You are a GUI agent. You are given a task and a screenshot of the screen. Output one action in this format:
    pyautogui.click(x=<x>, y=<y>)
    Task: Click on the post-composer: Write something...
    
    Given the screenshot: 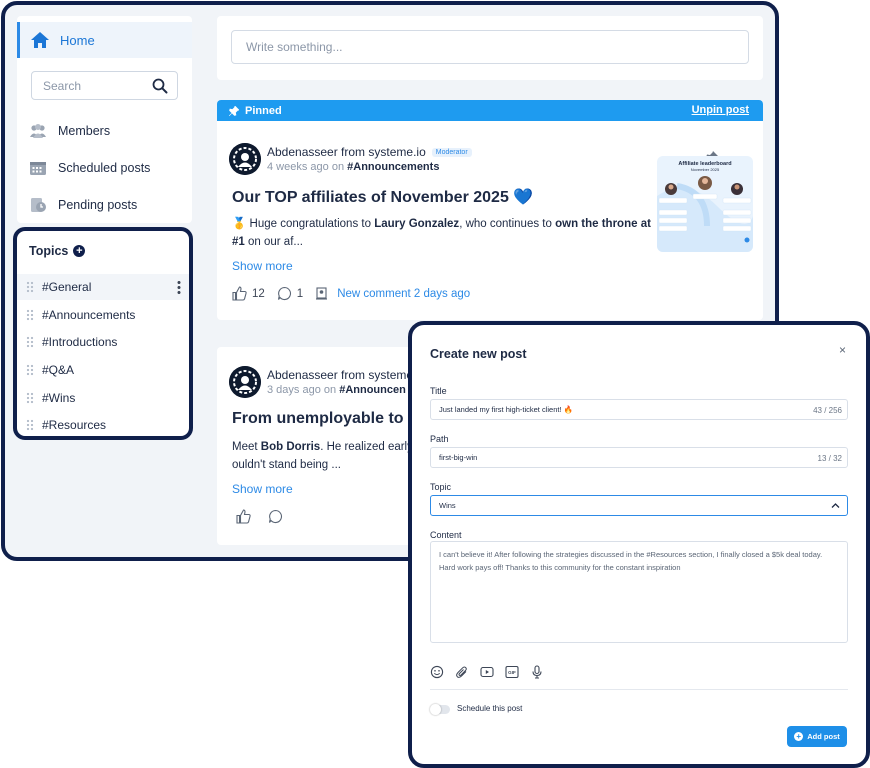 What is the action you would take?
    pyautogui.click(x=490, y=48)
    